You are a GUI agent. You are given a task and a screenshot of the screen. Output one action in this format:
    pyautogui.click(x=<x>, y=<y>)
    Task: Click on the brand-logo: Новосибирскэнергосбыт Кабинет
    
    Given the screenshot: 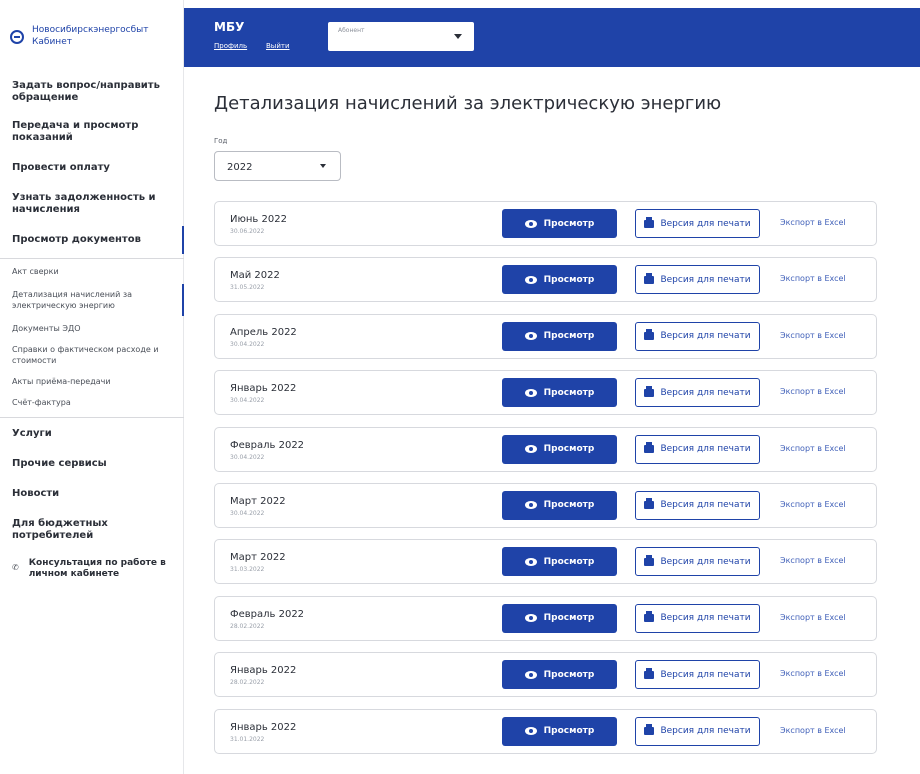 What is the action you would take?
    pyautogui.click(x=79, y=36)
    